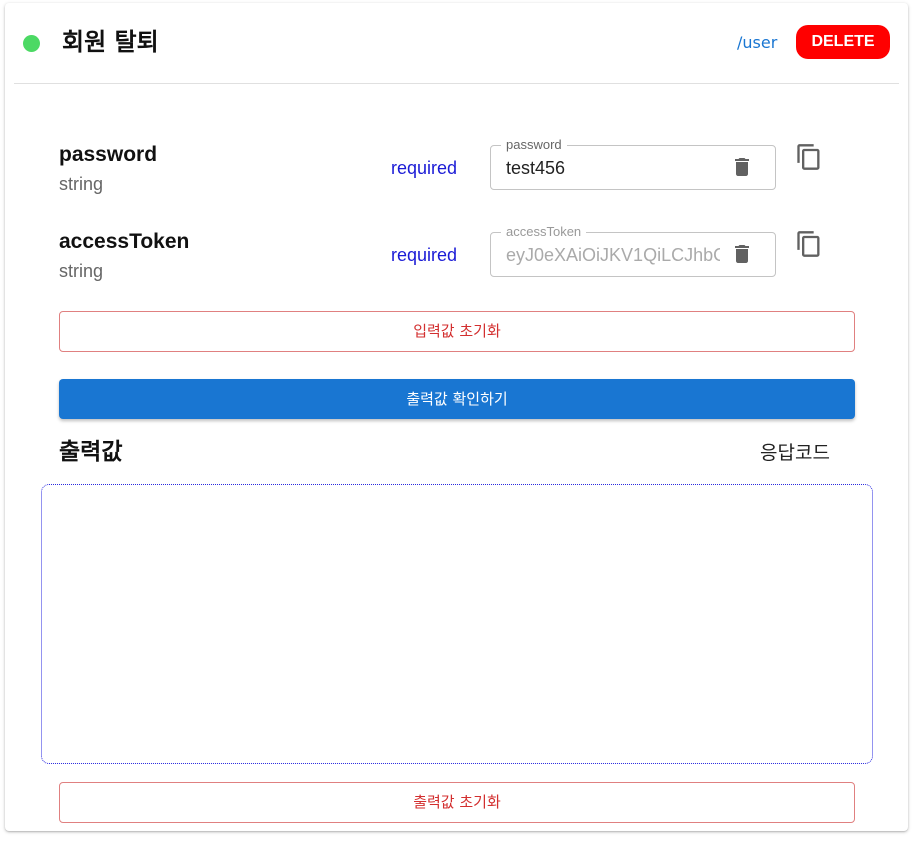  What do you see at coordinates (457, 802) in the screenshot?
I see `reset-output-button: 출력값 초기화` at bounding box center [457, 802].